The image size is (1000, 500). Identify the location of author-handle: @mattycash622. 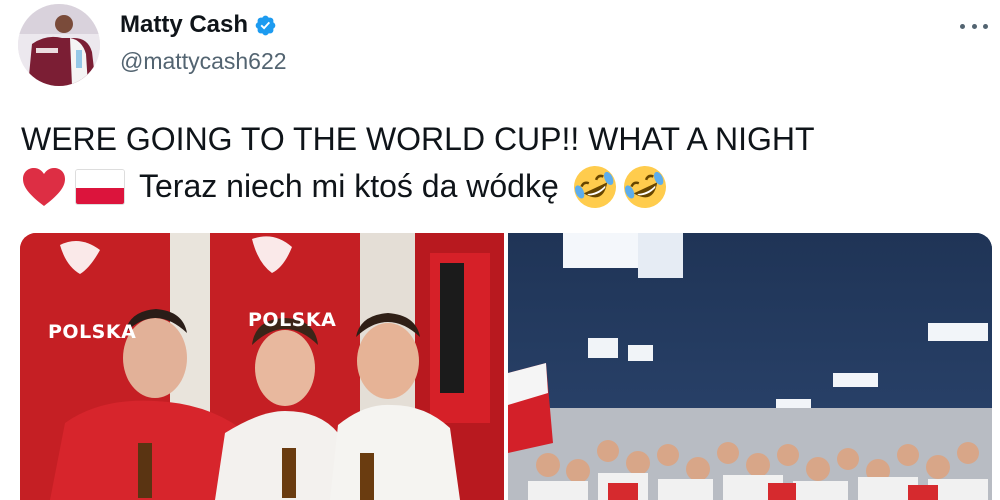
(203, 61).